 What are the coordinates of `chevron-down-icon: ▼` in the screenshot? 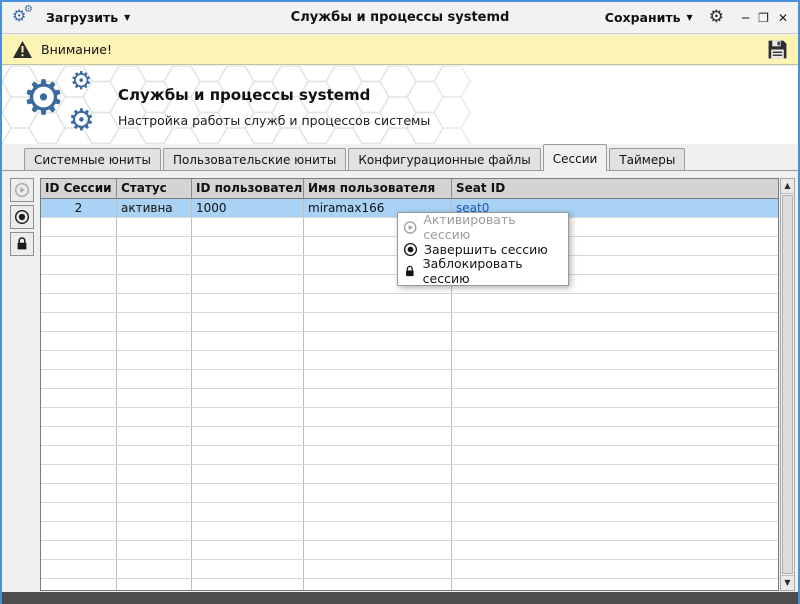 It's located at (689, 17).